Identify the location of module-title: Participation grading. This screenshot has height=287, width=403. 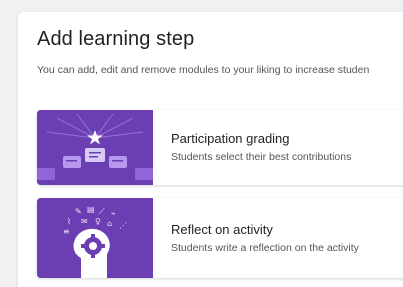
(230, 138).